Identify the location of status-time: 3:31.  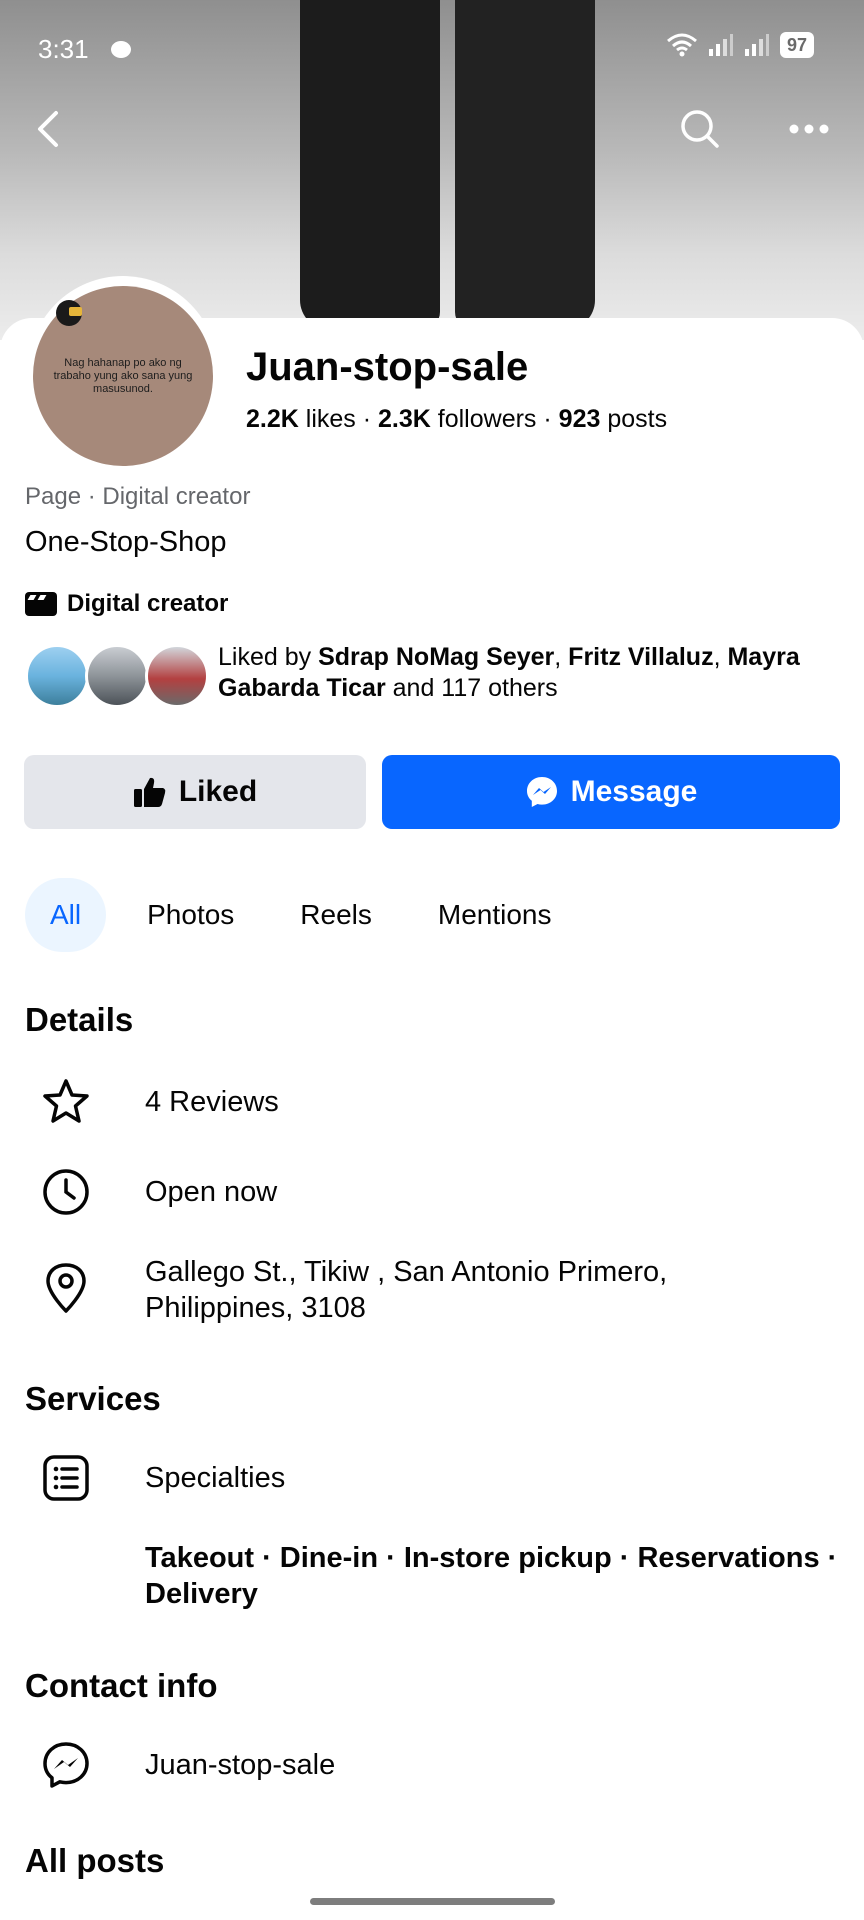
(63, 49).